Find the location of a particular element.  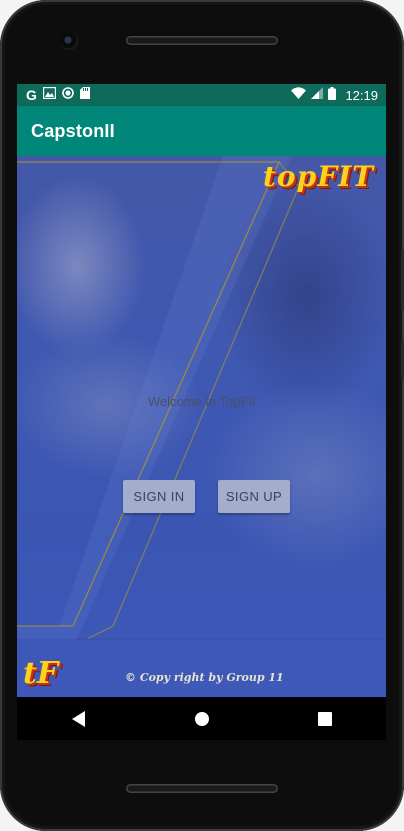

status-bar: G 12:19 is located at coordinates (201, 95).